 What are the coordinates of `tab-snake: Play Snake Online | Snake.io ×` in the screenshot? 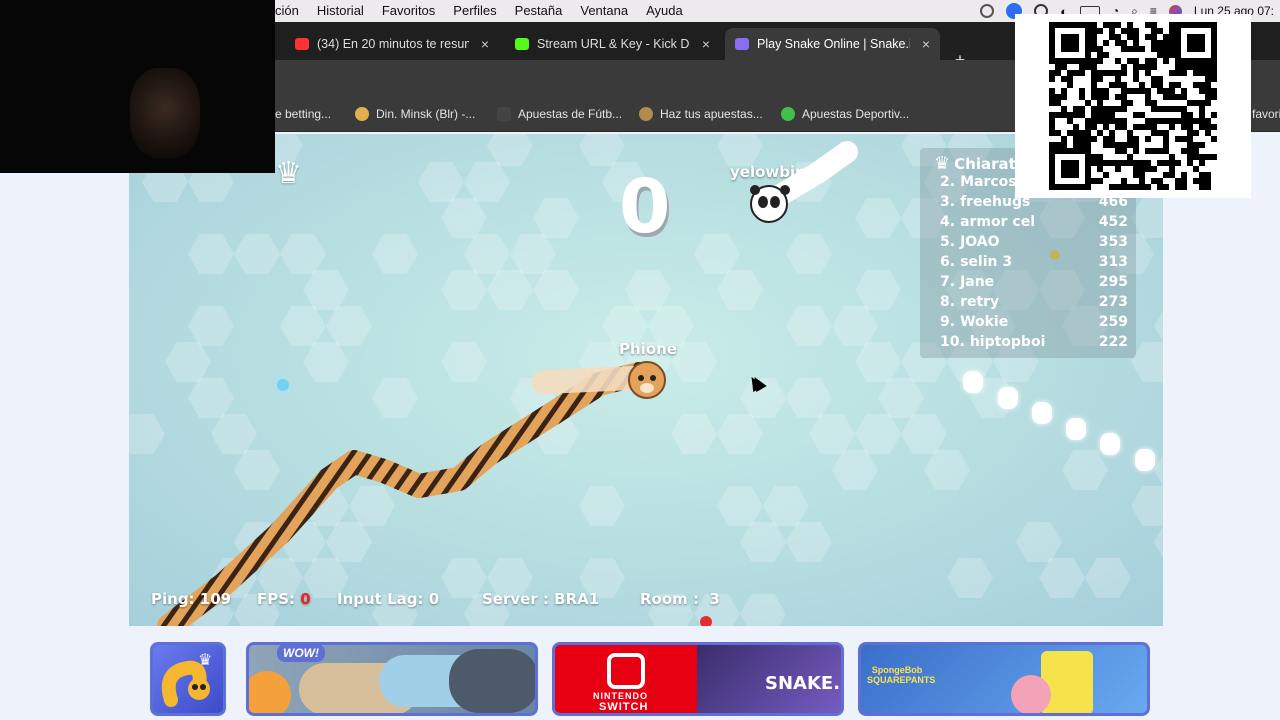 It's located at (832, 44).